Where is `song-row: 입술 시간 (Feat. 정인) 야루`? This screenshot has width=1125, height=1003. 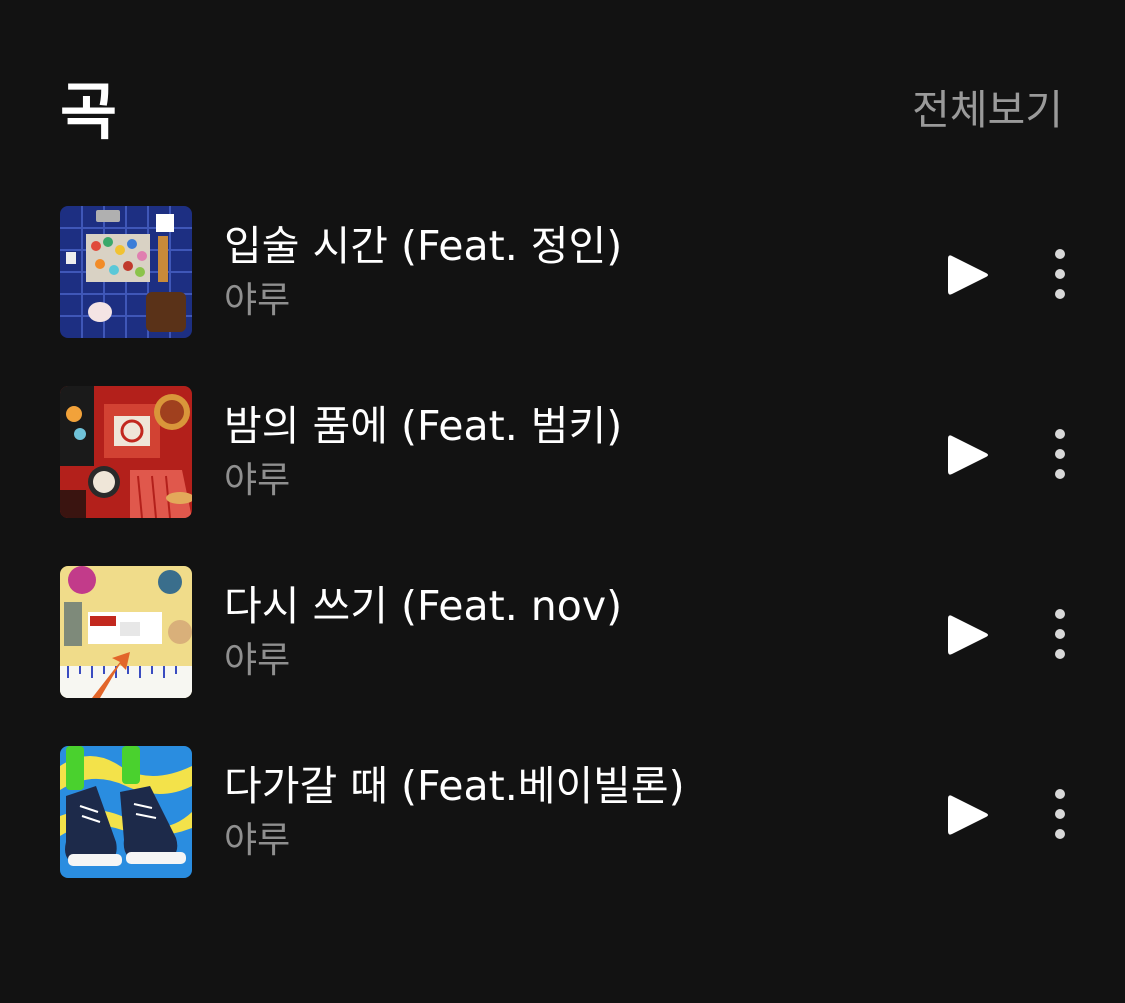 song-row: 입술 시간 (Feat. 정인) 야루 is located at coordinates (562, 272).